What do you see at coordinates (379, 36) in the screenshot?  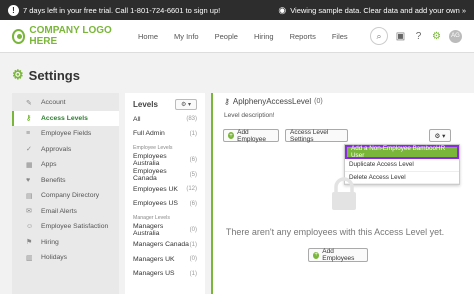 I see `search-icon: ⌕` at bounding box center [379, 36].